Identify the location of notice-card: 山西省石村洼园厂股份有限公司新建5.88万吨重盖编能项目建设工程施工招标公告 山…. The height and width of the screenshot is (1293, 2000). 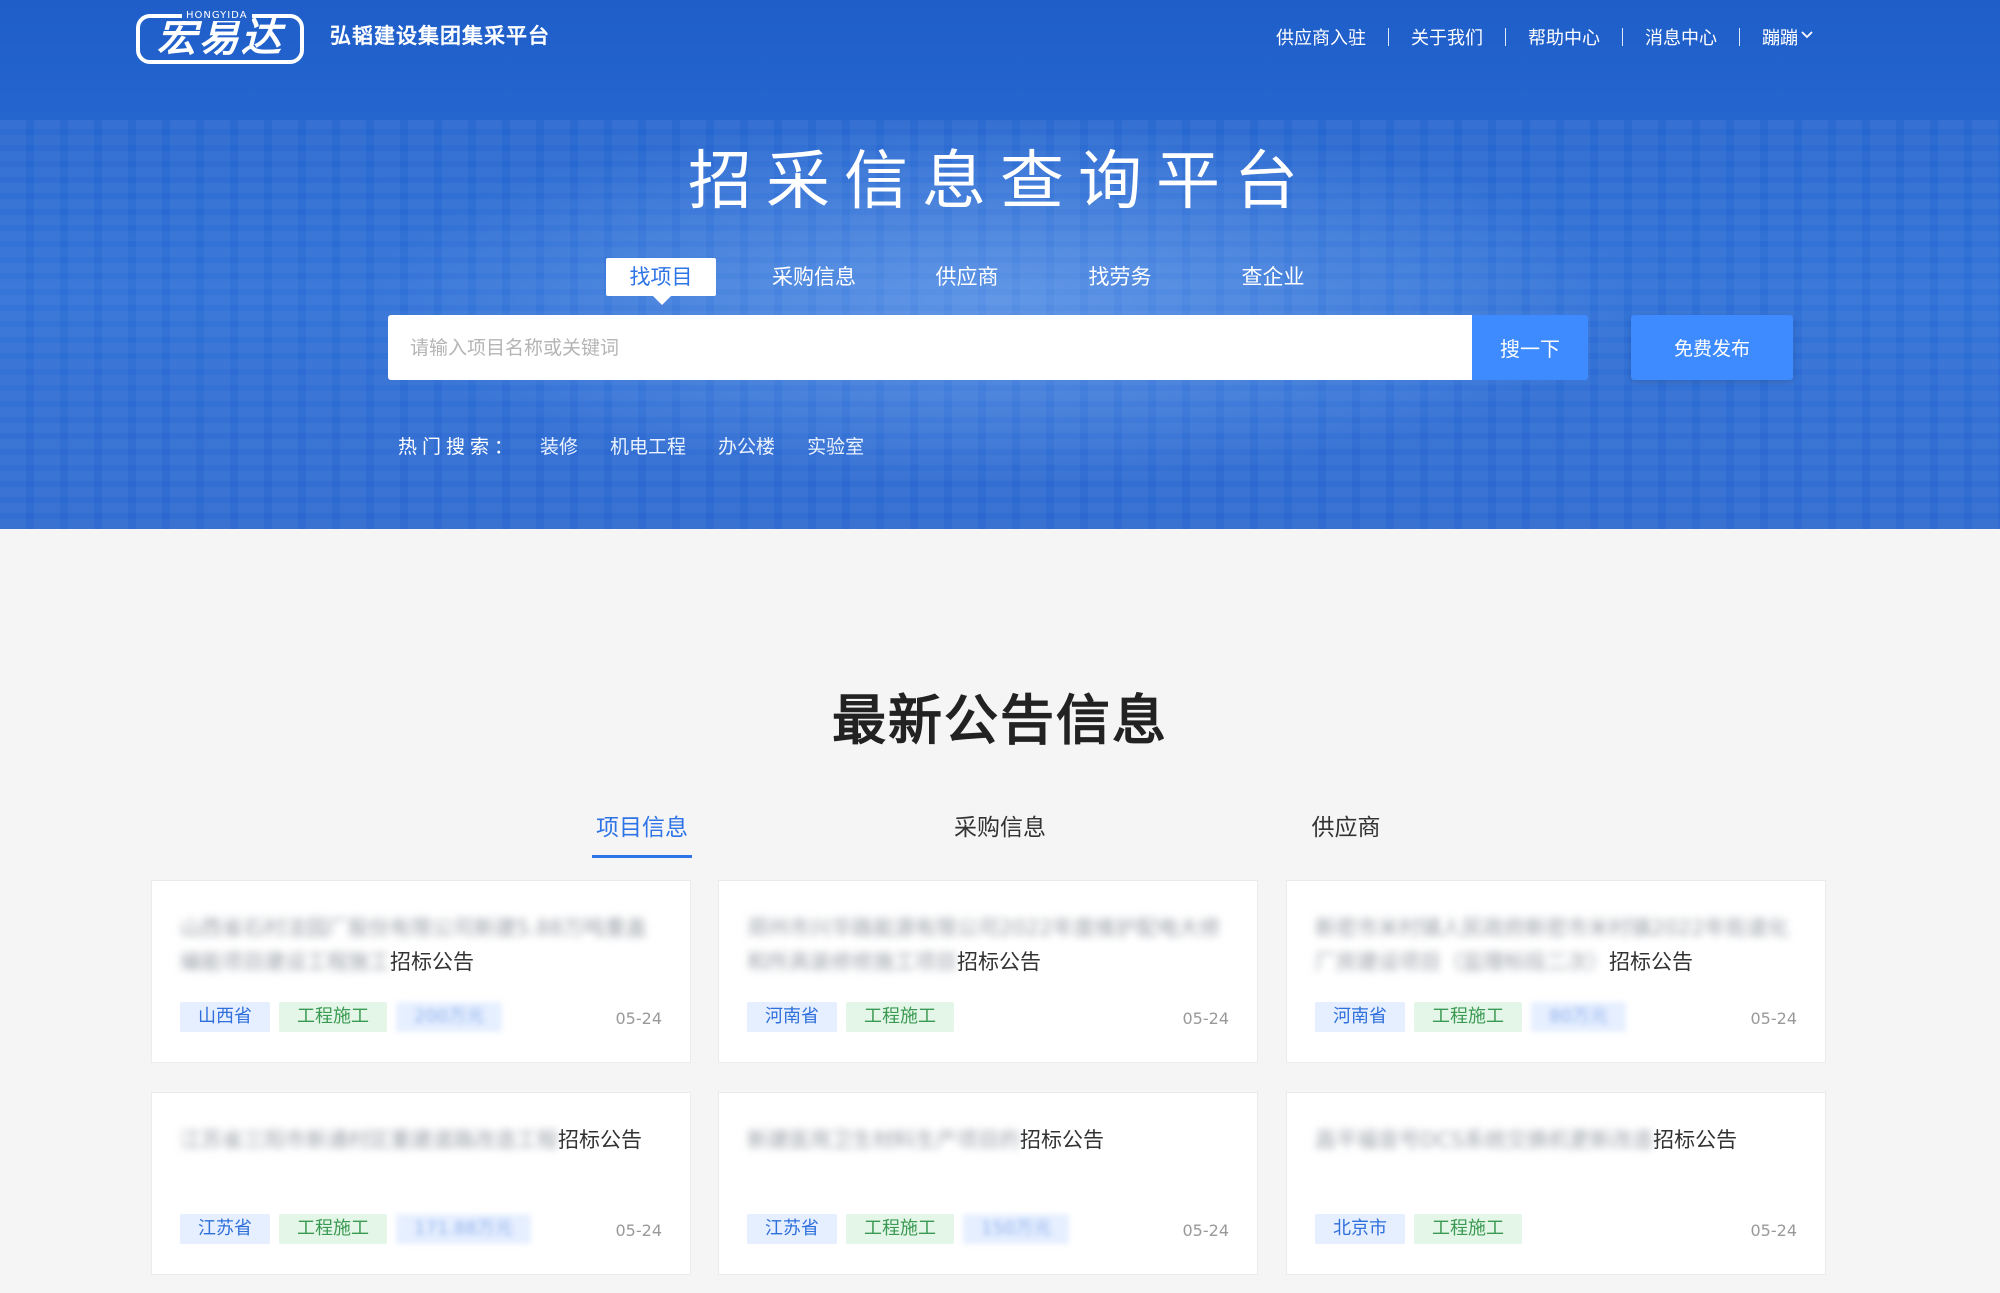
(421, 971).